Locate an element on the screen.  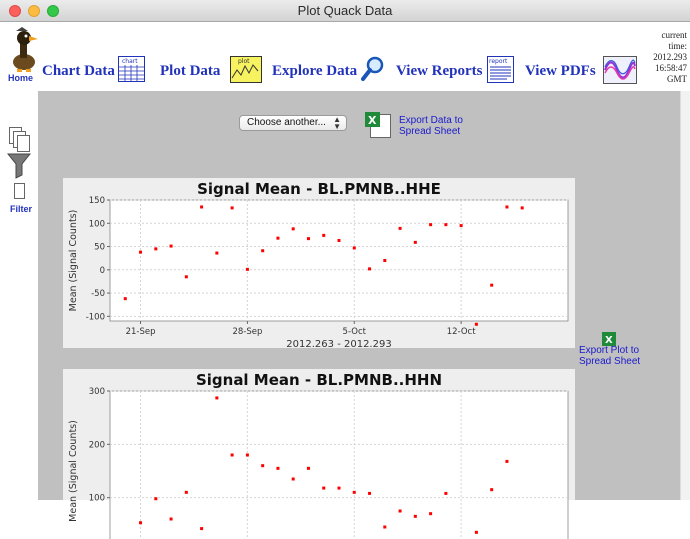
report-icon: report is located at coordinates (500, 69).